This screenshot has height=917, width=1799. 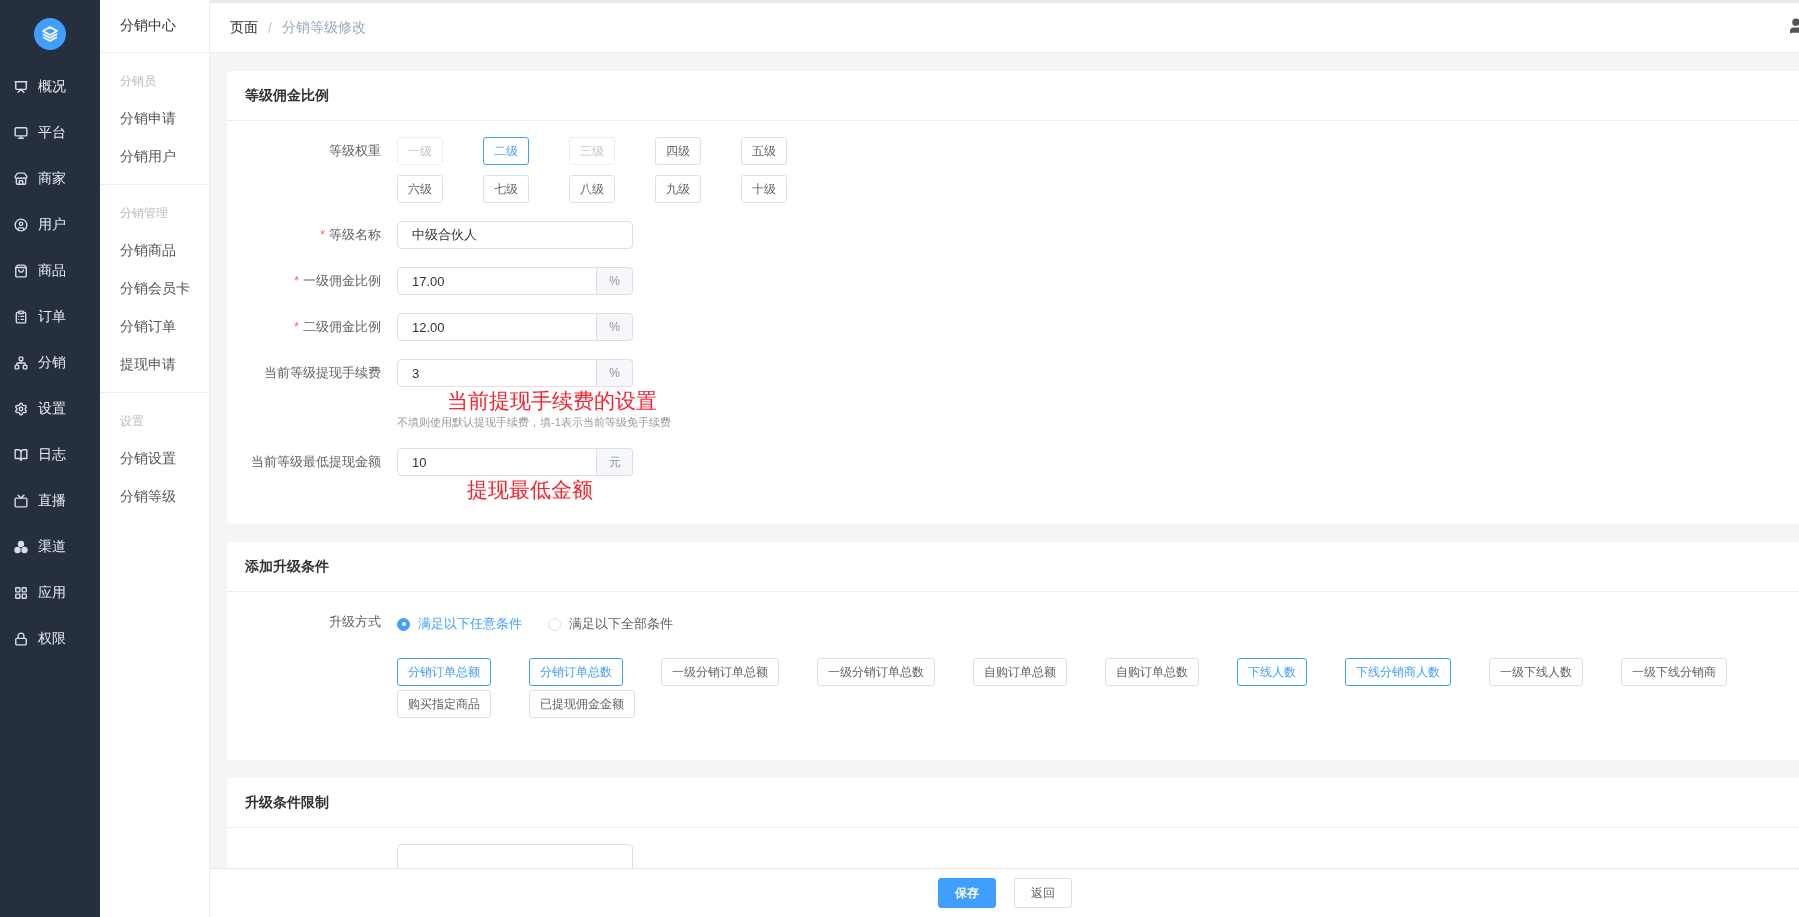 I want to click on input-field: 3, so click(x=497, y=373).